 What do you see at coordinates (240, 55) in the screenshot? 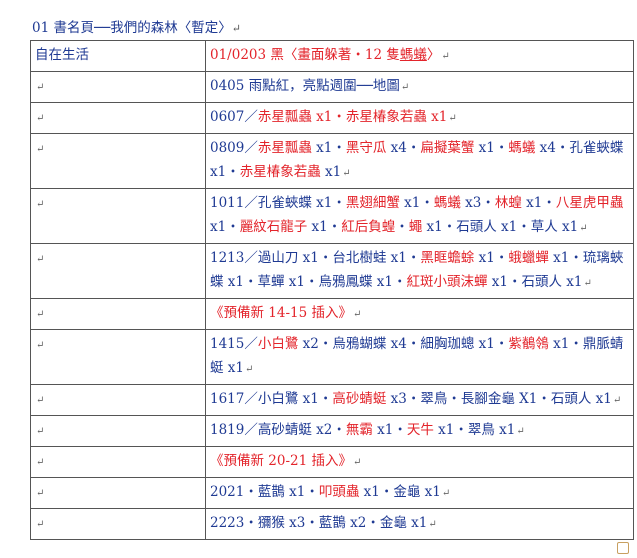
I see `text-segment: 01/0203` at bounding box center [240, 55].